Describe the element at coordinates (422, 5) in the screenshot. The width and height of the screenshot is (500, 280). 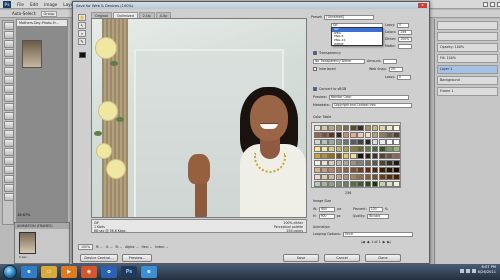
I see `dialog-close-button: x` at that location.